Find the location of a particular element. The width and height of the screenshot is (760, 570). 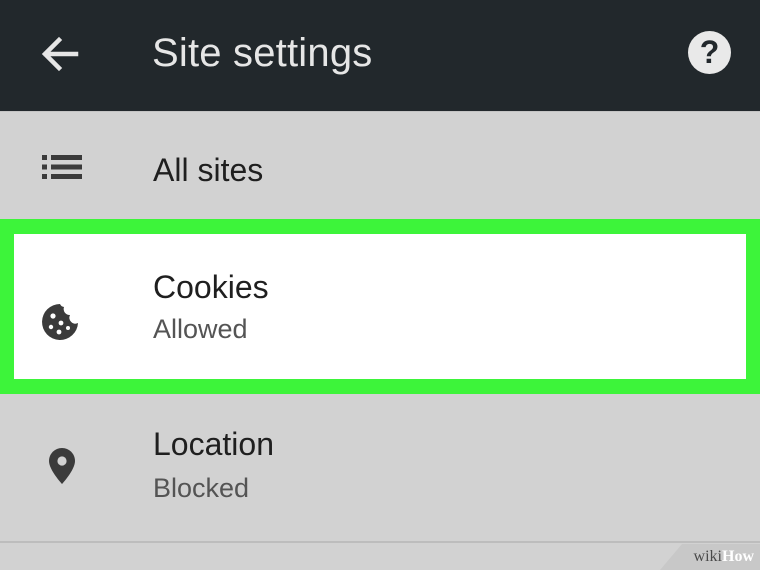

back-button is located at coordinates (60, 54).